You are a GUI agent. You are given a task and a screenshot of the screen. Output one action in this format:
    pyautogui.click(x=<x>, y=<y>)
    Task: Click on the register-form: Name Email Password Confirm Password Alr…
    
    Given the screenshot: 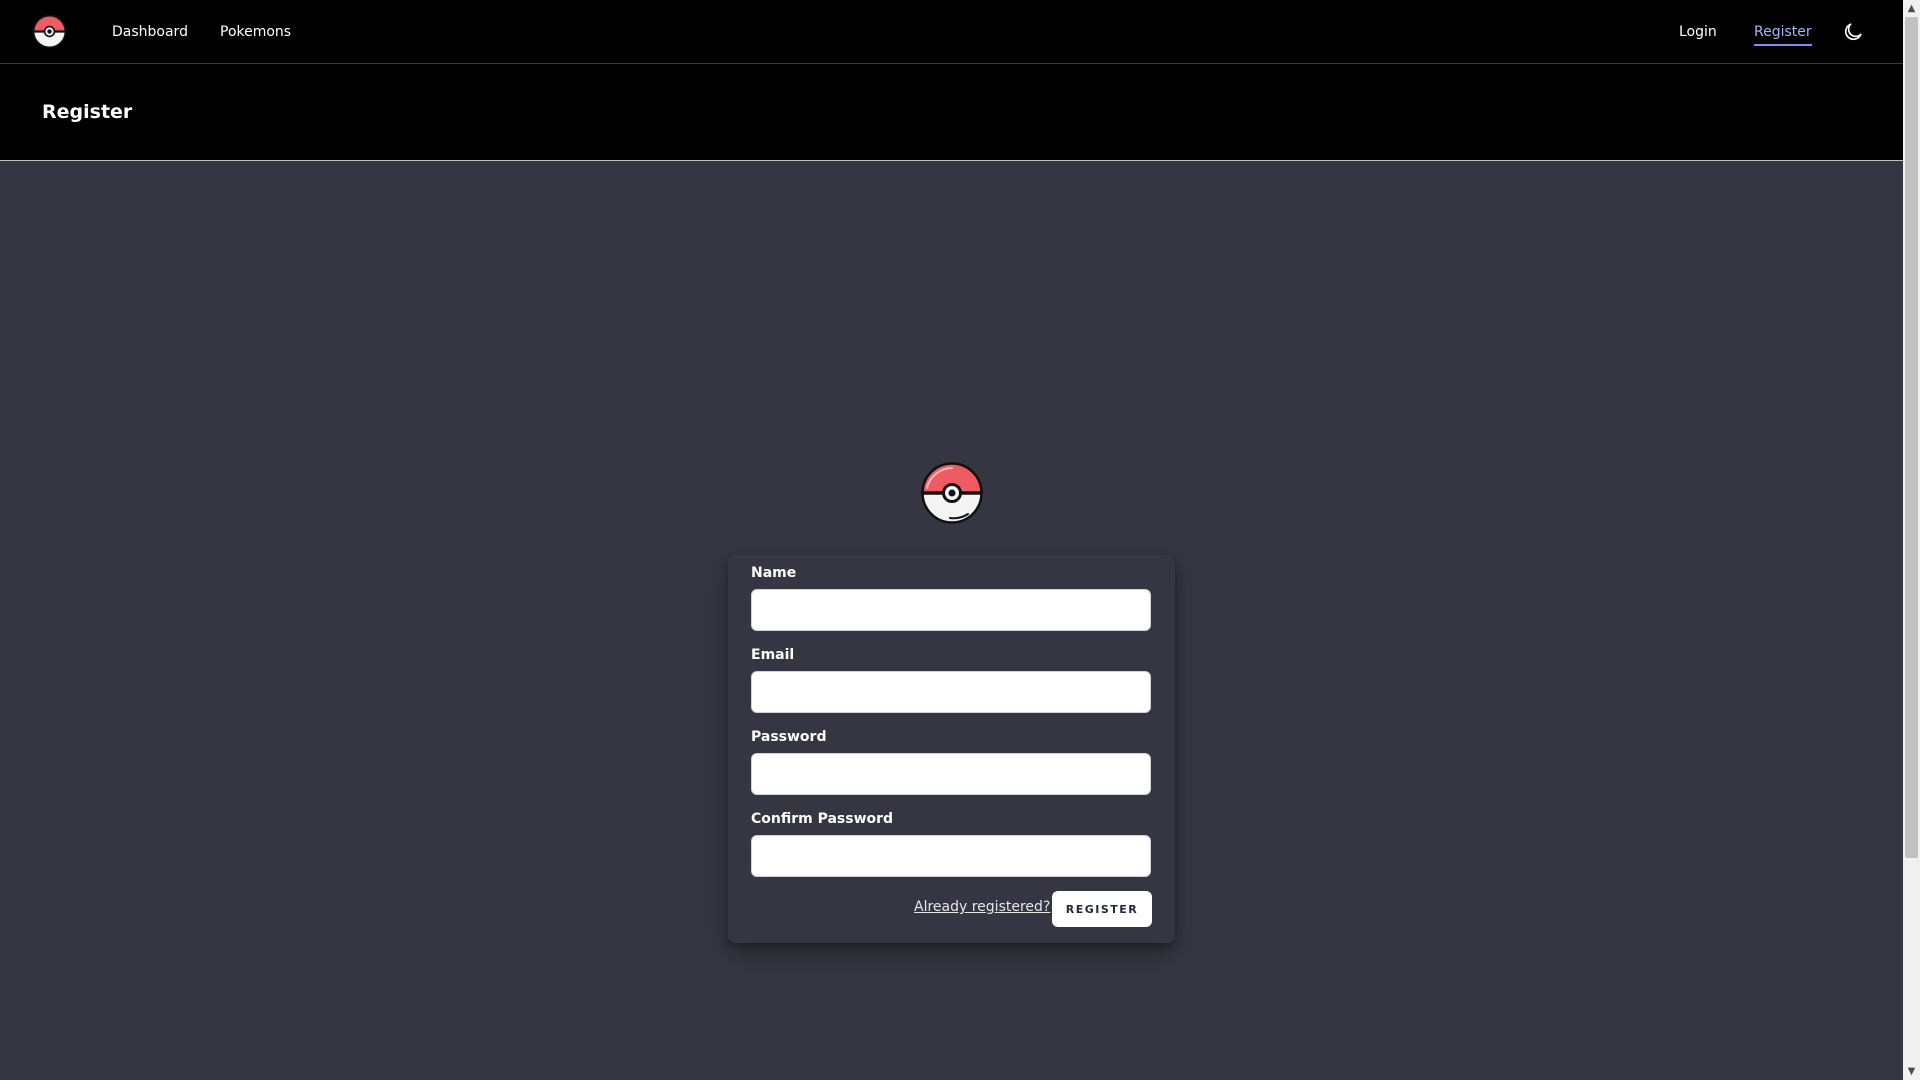 What is the action you would take?
    pyautogui.click(x=951, y=749)
    